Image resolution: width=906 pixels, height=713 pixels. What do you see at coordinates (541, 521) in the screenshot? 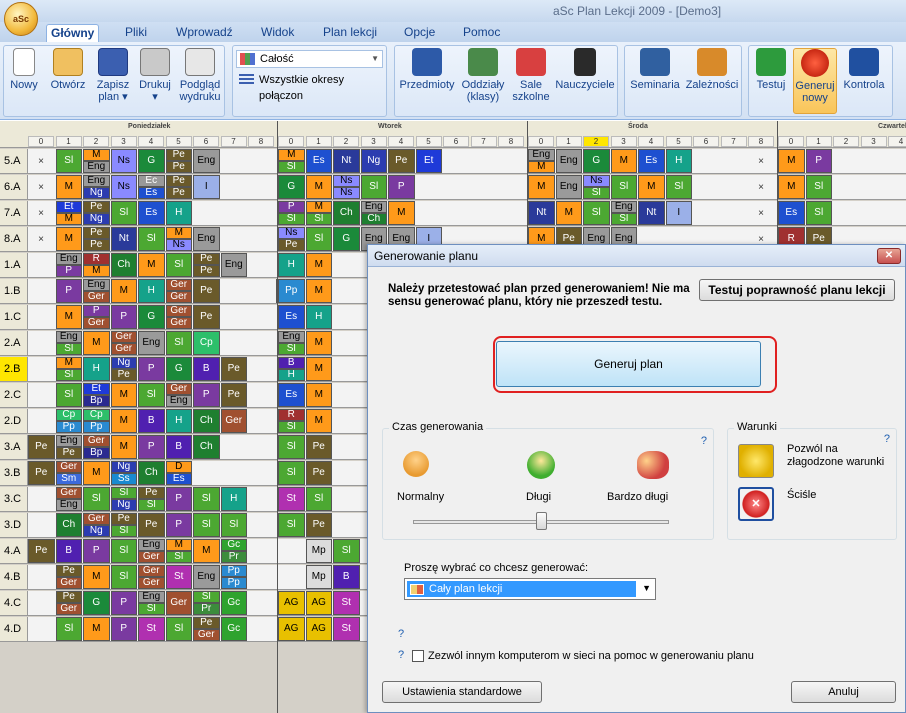
I see `time-slider-thumb` at bounding box center [541, 521].